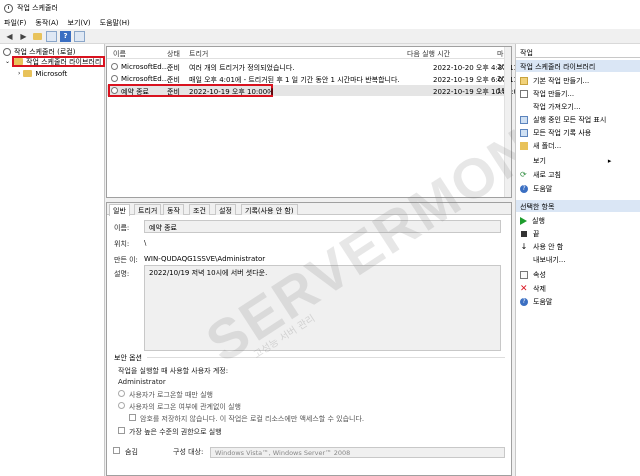  What do you see at coordinates (119, 210) in the screenshot?
I see `tab-general: 일반` at bounding box center [119, 210].